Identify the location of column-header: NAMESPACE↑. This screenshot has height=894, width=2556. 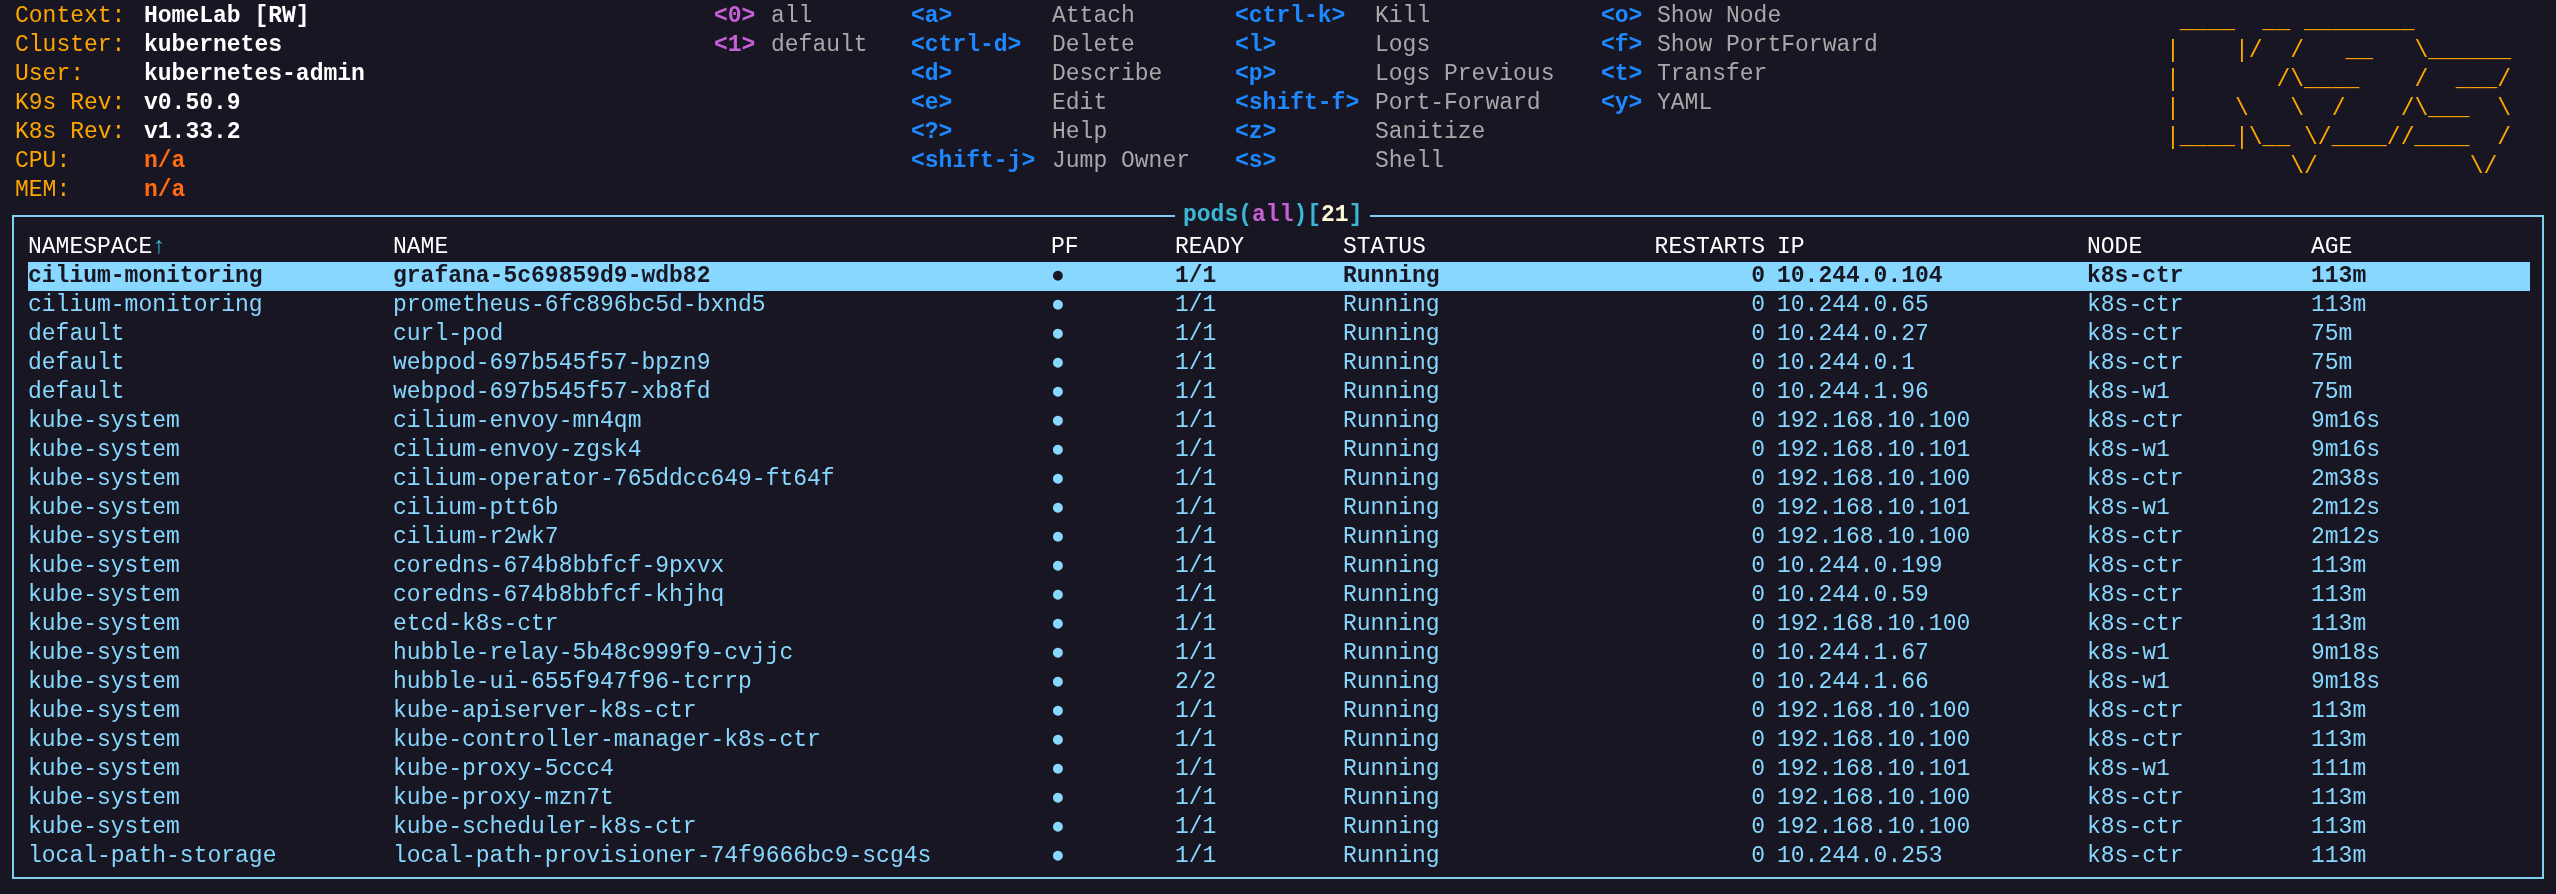
(210, 247).